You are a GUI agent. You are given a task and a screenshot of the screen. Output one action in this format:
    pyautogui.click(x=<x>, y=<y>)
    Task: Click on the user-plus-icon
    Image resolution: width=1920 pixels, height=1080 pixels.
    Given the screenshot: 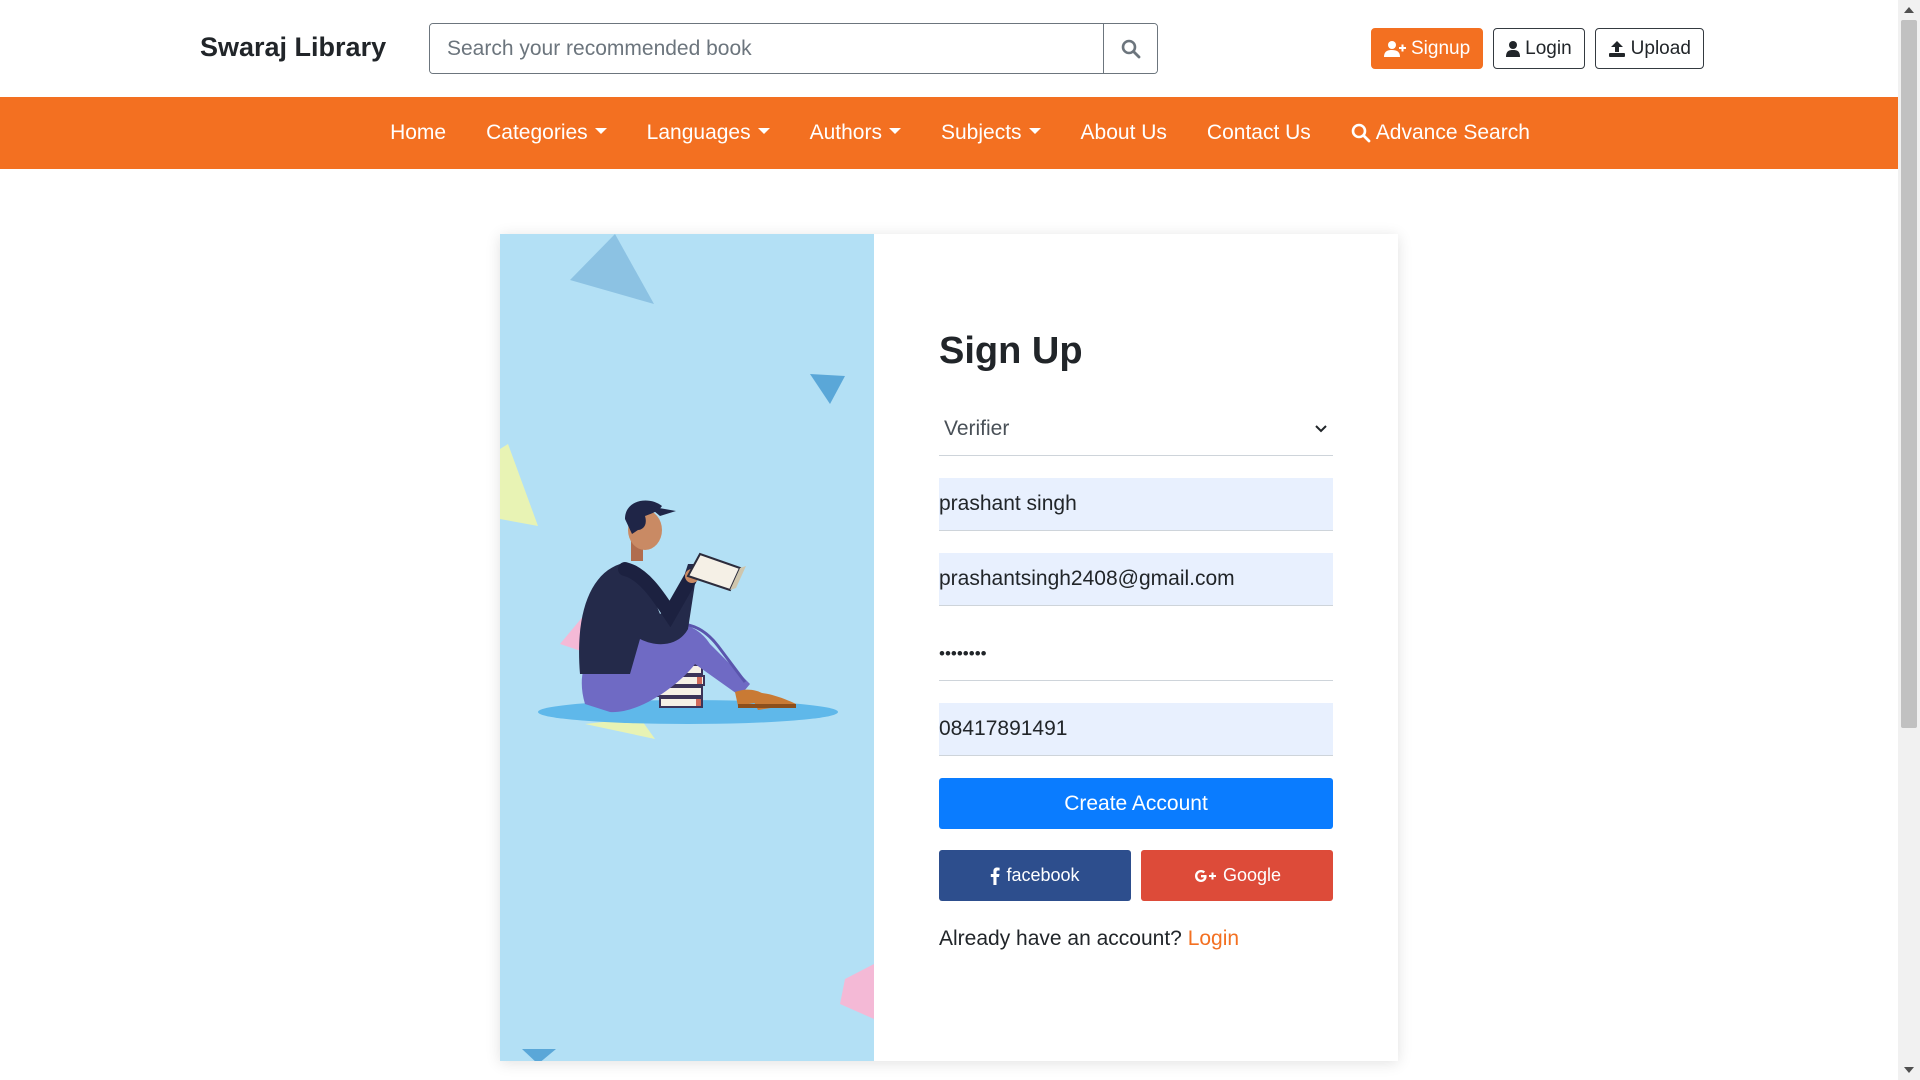 What is the action you would take?
    pyautogui.click(x=1395, y=48)
    